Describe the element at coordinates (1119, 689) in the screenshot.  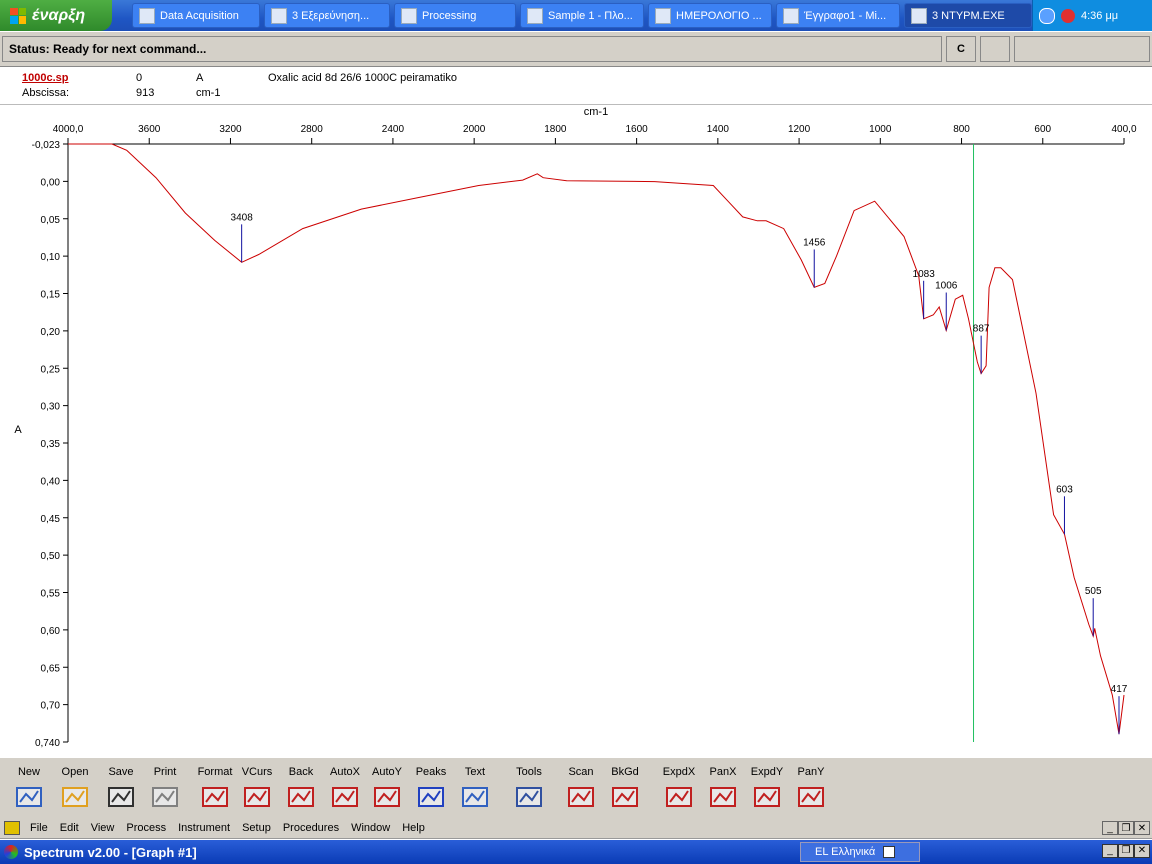
I see `peak-label: 417` at that location.